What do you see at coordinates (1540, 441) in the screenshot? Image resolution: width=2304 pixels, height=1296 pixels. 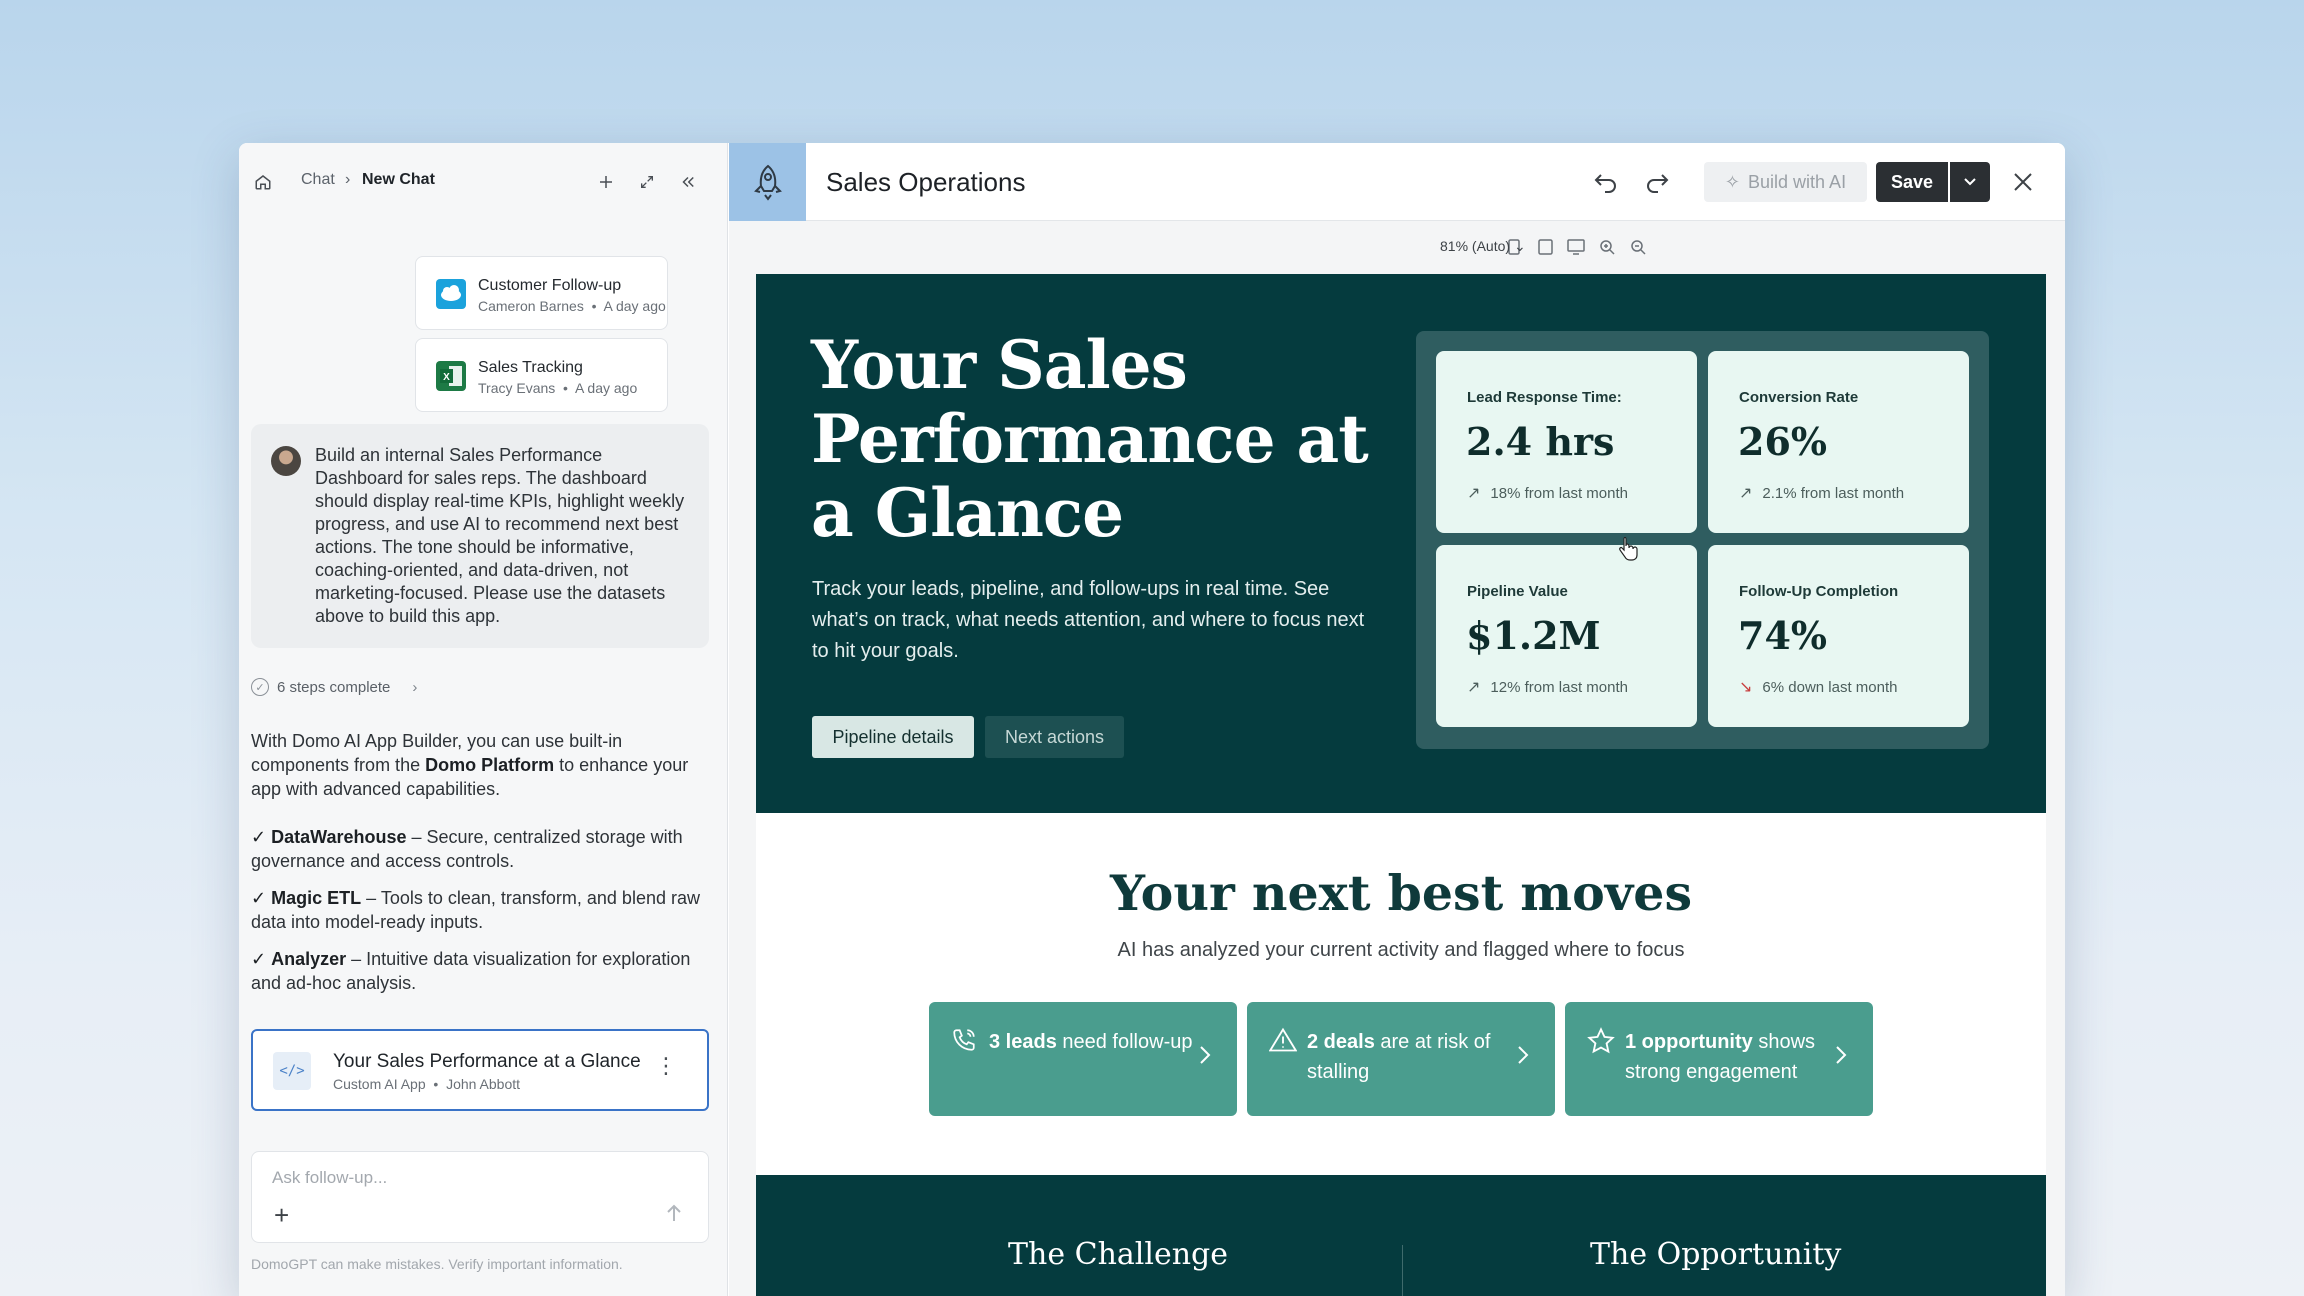 I see `kpi-value: 2.4 hrs` at bounding box center [1540, 441].